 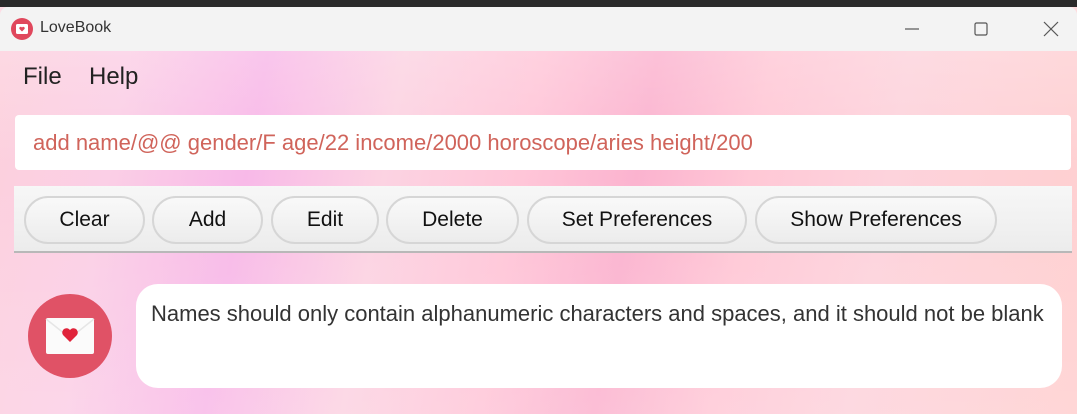 What do you see at coordinates (42, 77) in the screenshot?
I see `menu-file: File` at bounding box center [42, 77].